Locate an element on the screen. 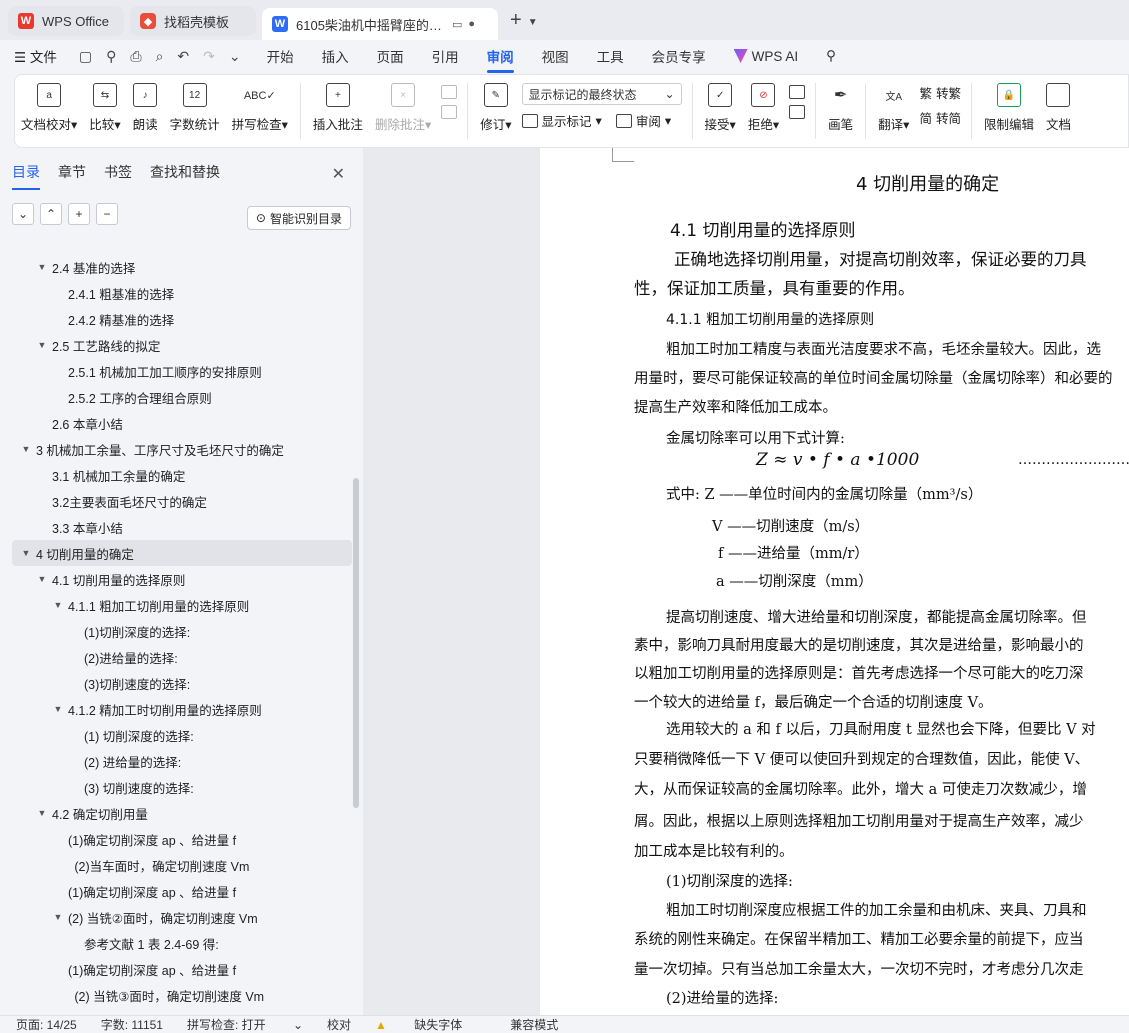 This screenshot has width=1129, height=1033. insert-comment-button: + 插入批注 is located at coordinates (338, 108).